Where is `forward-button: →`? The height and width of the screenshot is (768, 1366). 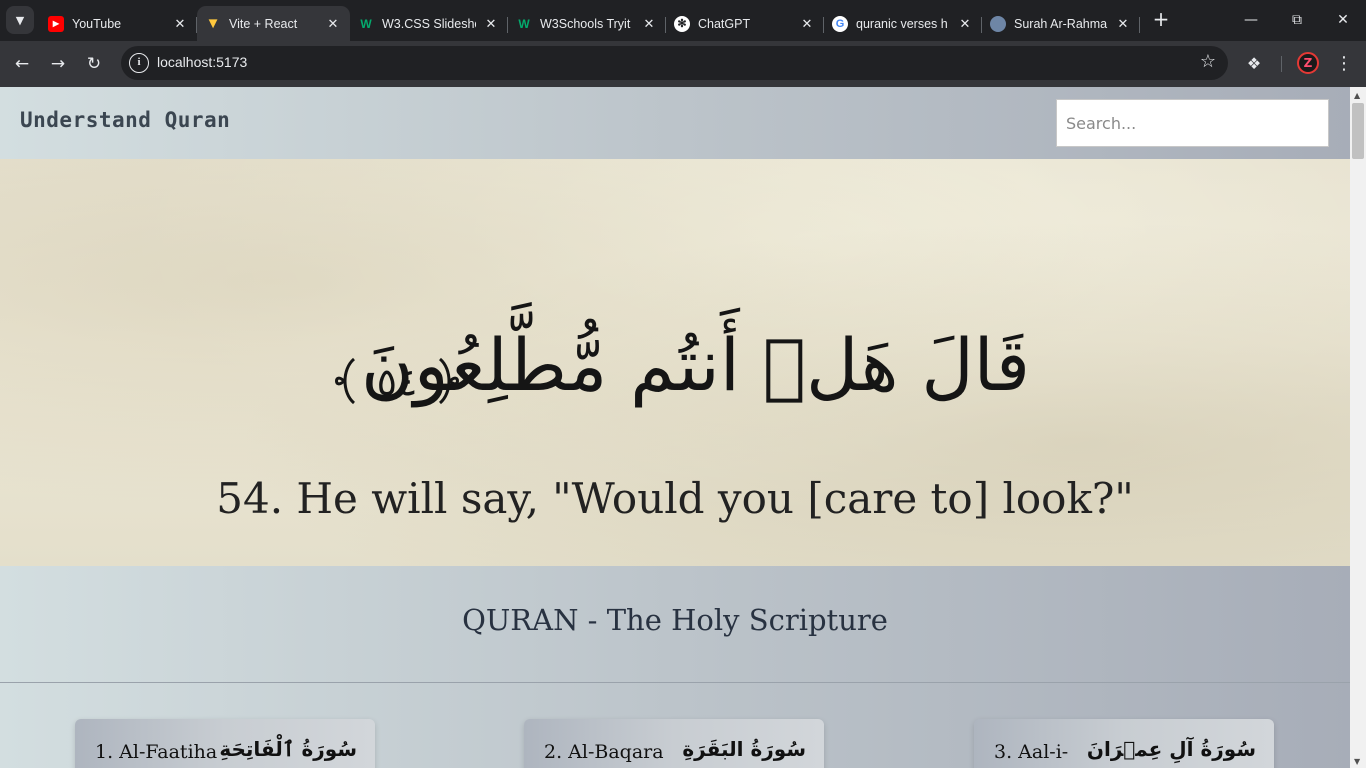
forward-button: → is located at coordinates (58, 64).